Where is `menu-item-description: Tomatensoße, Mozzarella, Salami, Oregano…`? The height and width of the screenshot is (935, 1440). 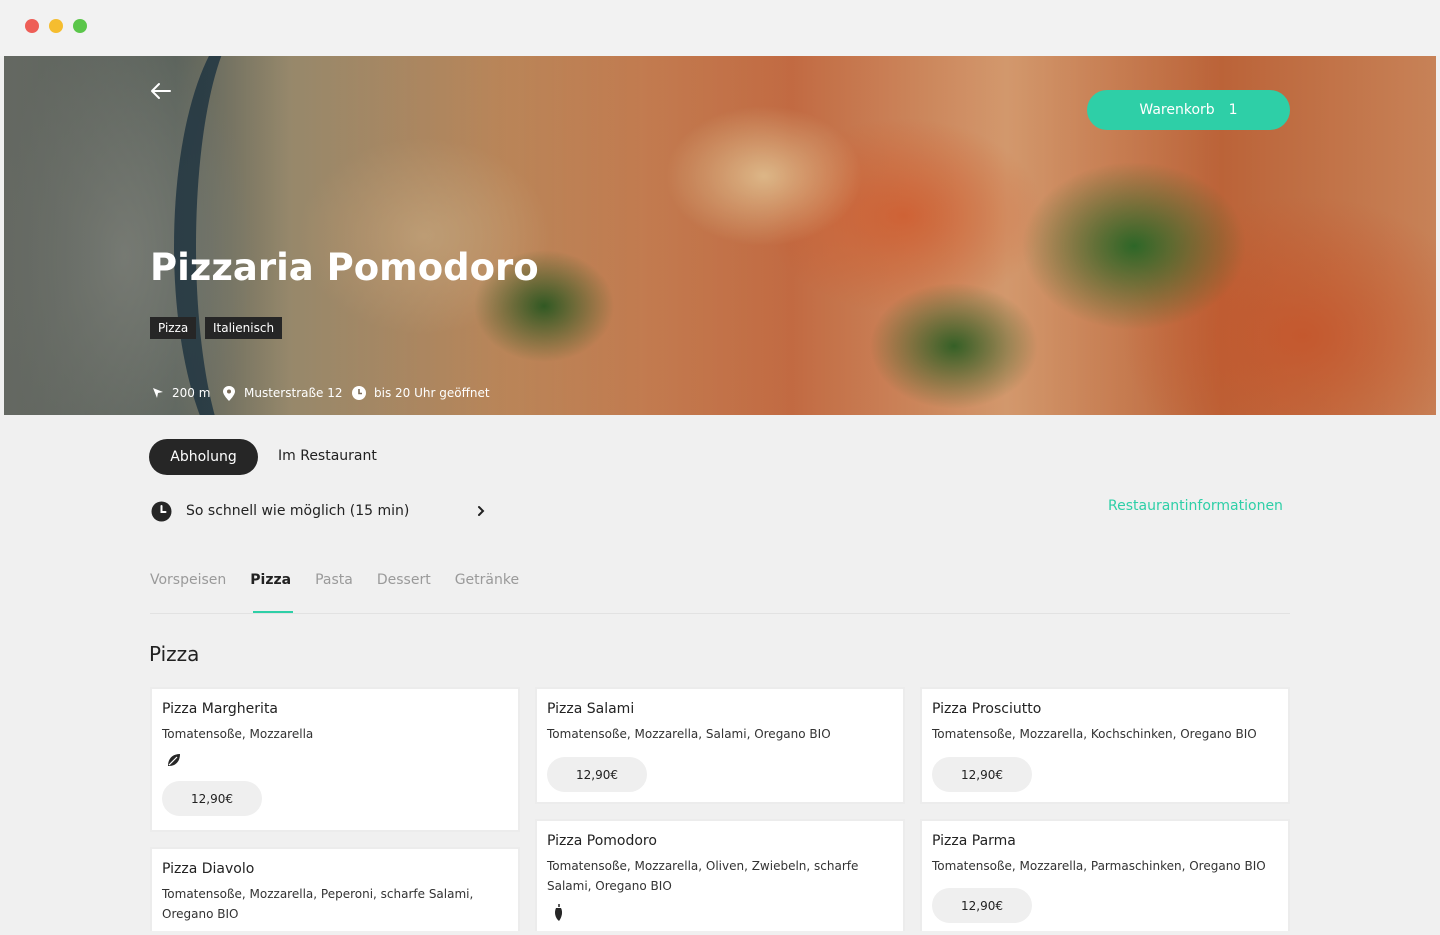 menu-item-description: Tomatensoße, Mozzarella, Salami, Oregano… is located at coordinates (689, 734).